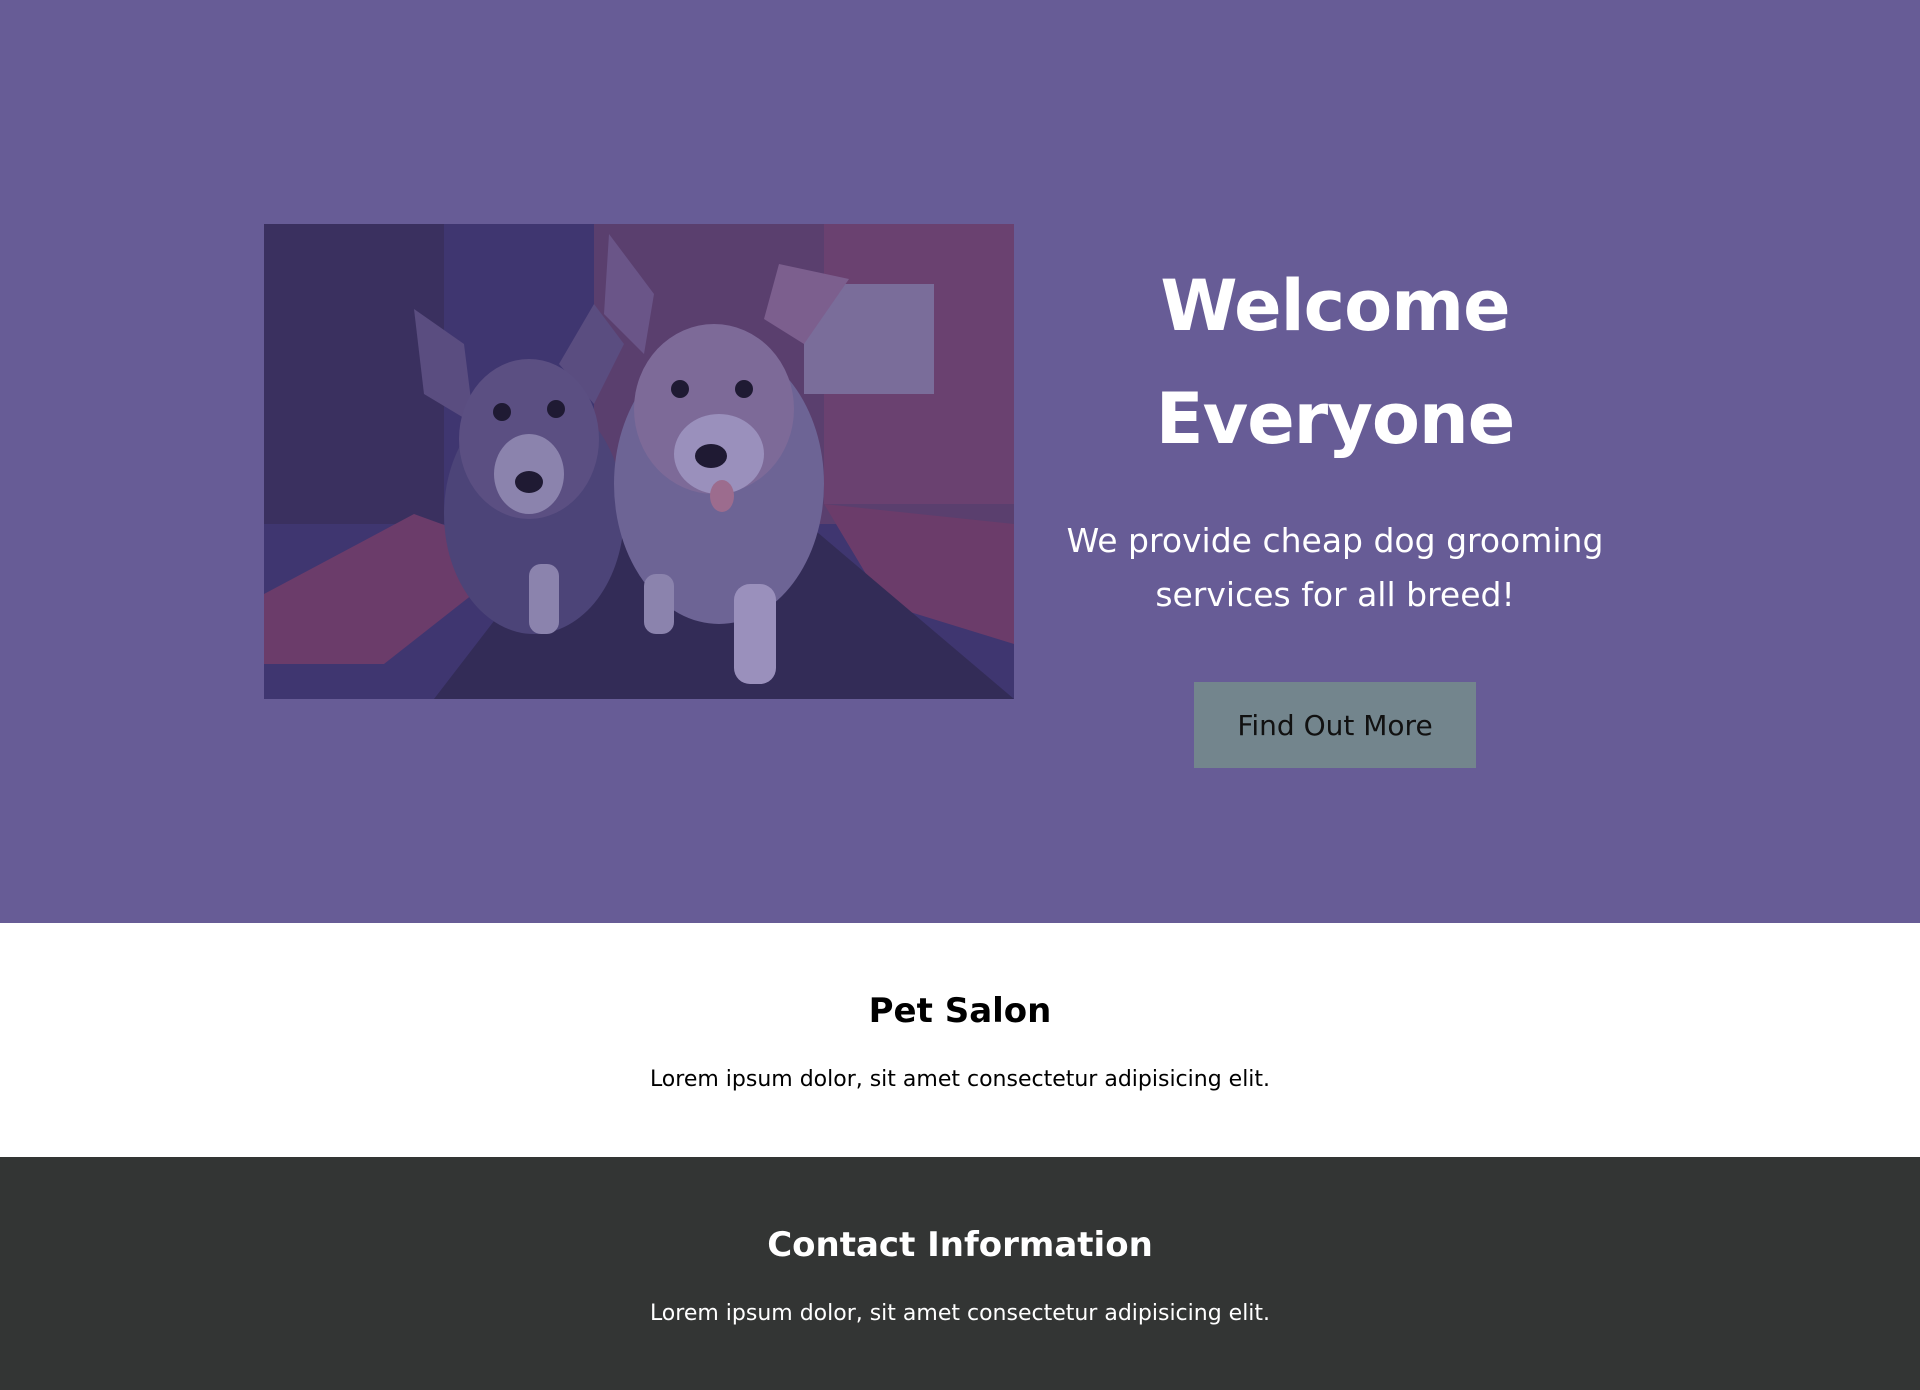 The height and width of the screenshot is (1390, 1920). Describe the element at coordinates (1335, 306) in the screenshot. I see `hero-title-line1: Welcome` at that location.